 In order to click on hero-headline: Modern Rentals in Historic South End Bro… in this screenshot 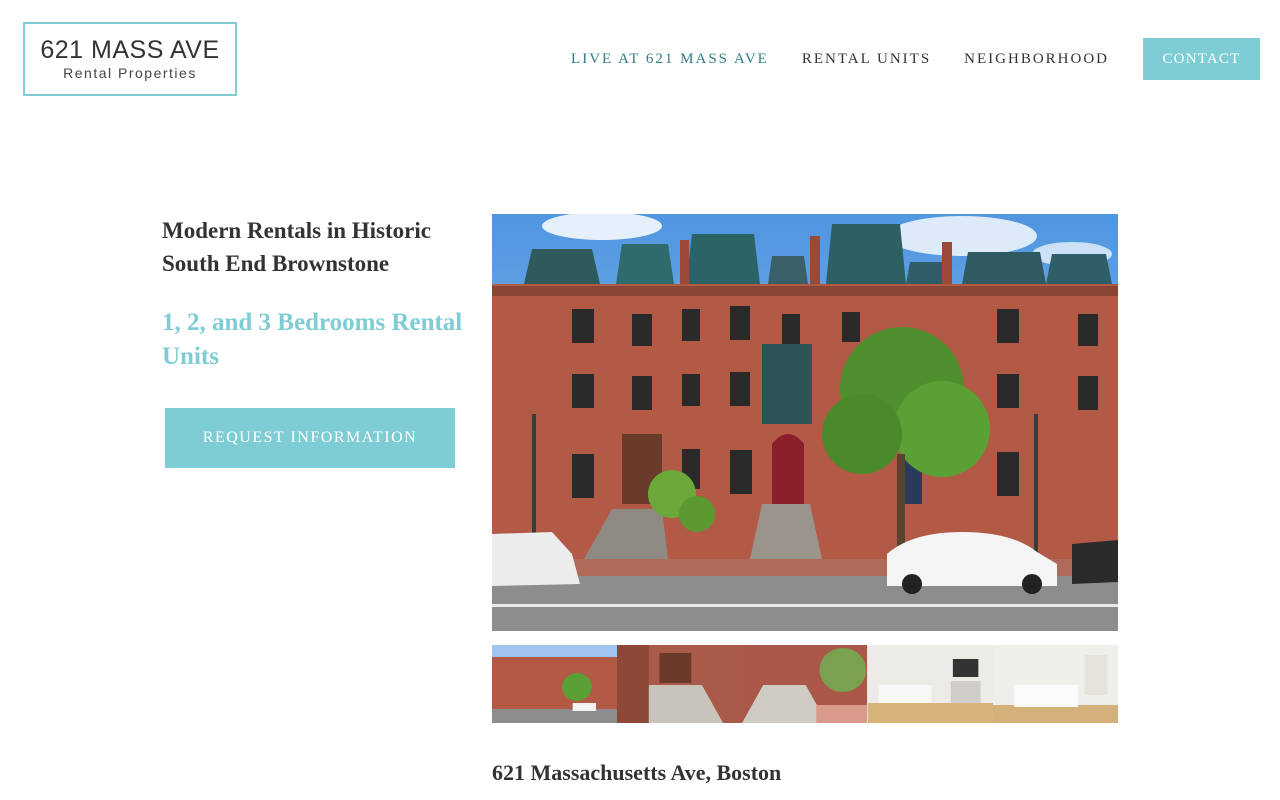, I will do `click(296, 247)`.